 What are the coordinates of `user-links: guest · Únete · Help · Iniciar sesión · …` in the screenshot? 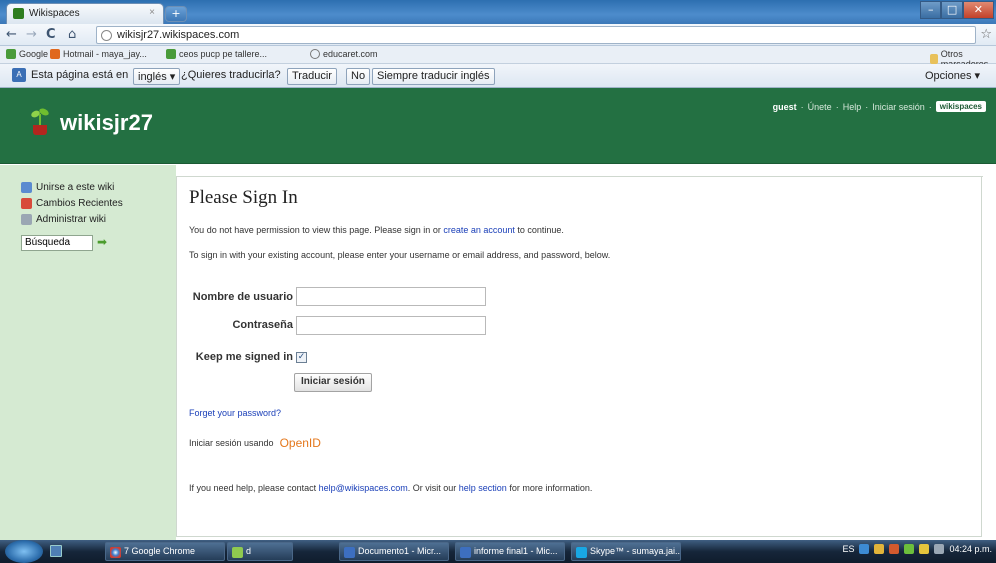 It's located at (879, 106).